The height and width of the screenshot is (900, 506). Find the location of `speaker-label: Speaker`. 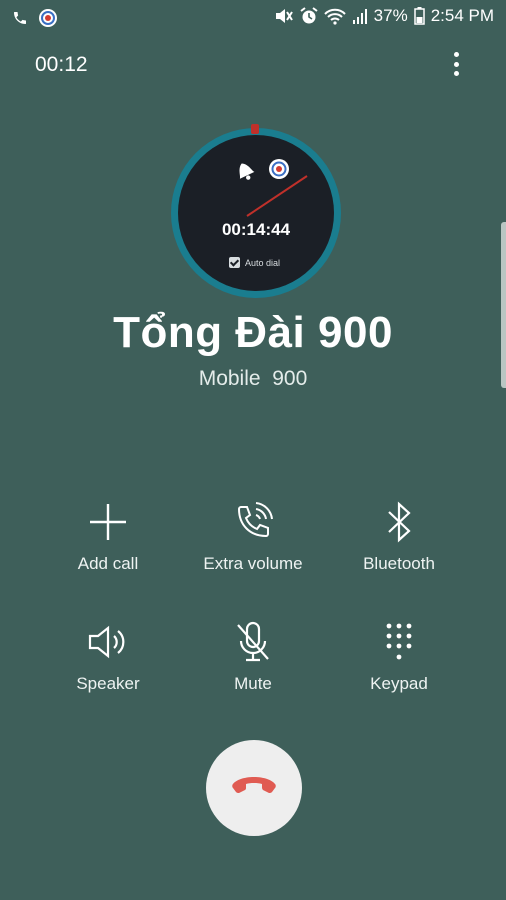

speaker-label: Speaker is located at coordinates (108, 683).